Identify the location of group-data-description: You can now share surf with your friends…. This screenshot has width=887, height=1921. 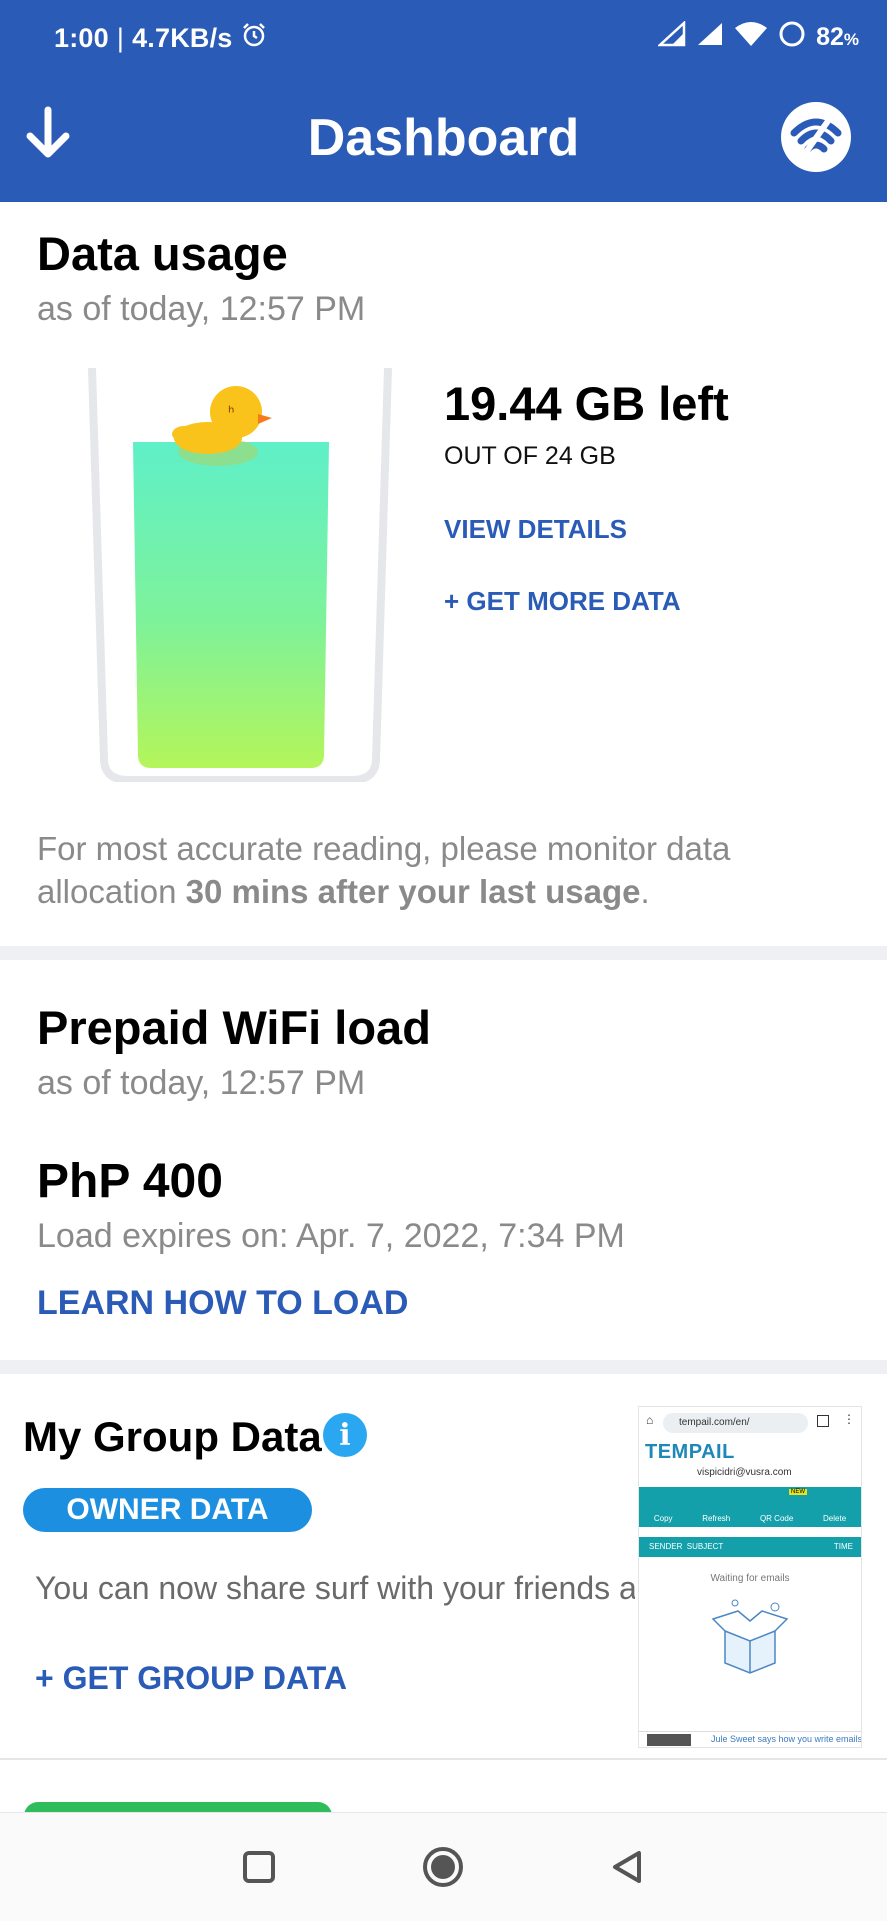
(335, 1588).